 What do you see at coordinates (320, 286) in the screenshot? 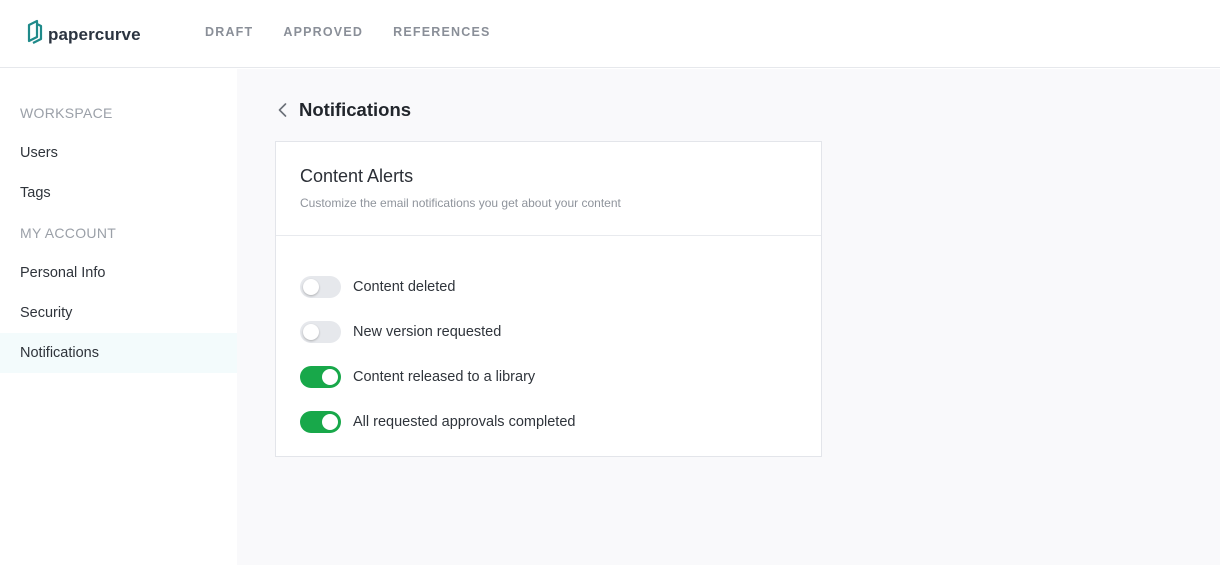
I see `toggle-content-deleted` at bounding box center [320, 286].